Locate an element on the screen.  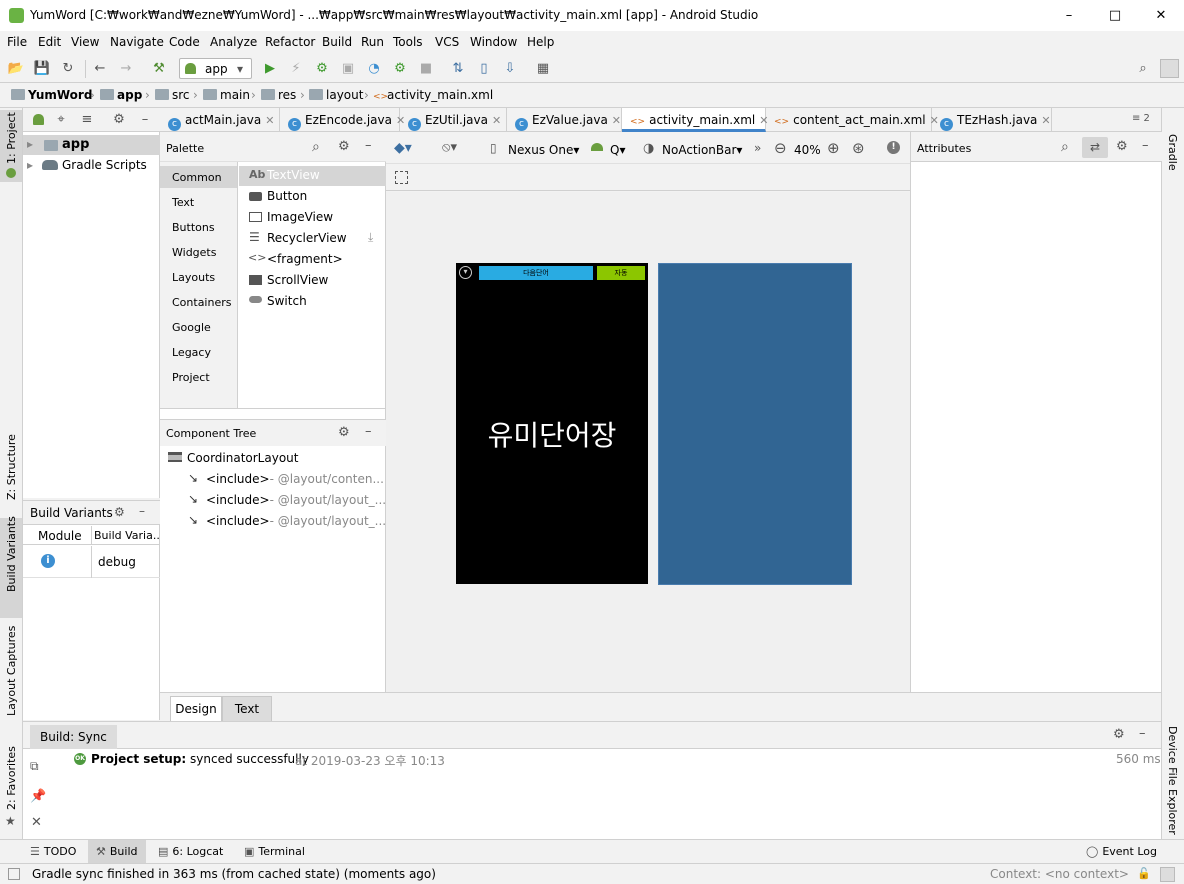
breadcrumb-main: main is located at coordinates (226, 95).